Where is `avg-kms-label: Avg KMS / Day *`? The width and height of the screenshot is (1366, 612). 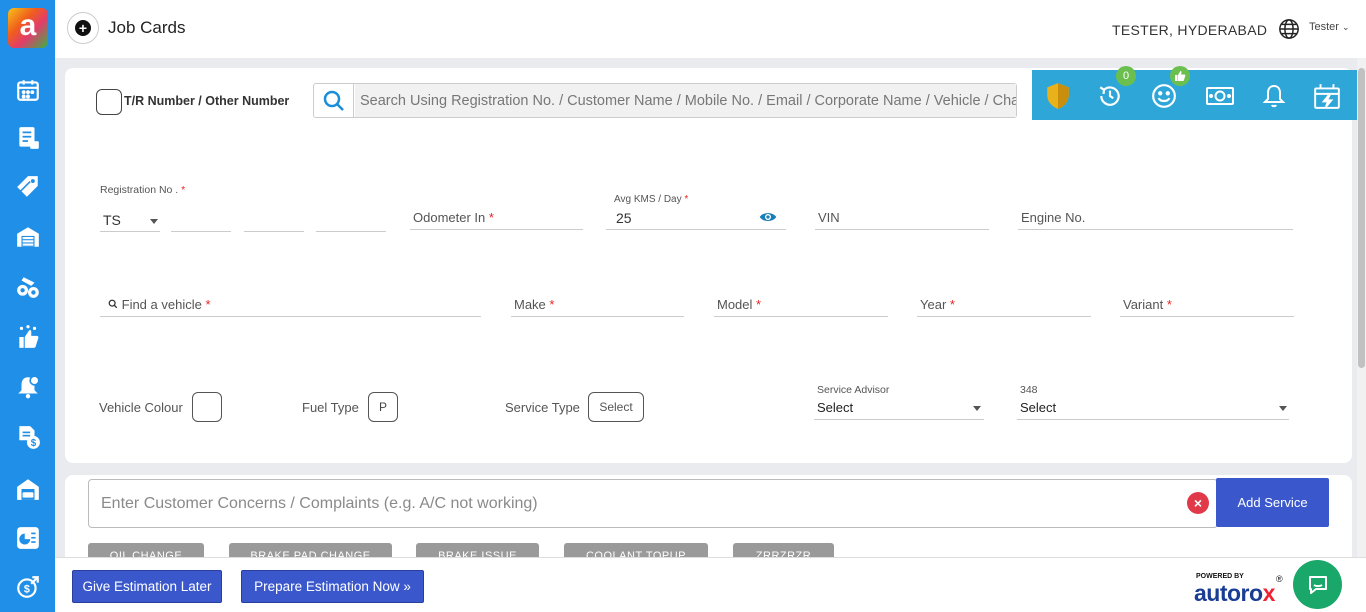
avg-kms-label: Avg KMS / Day * is located at coordinates (651, 199).